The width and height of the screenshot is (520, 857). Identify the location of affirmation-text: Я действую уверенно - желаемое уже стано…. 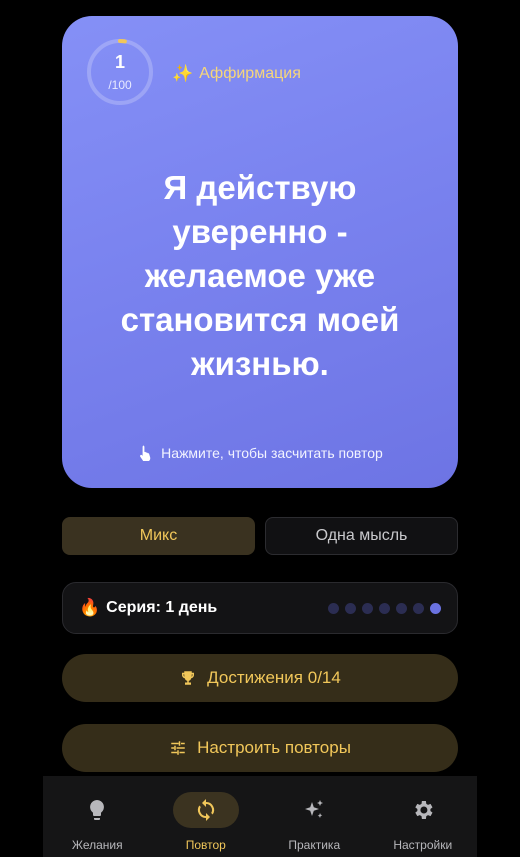
(260, 275).